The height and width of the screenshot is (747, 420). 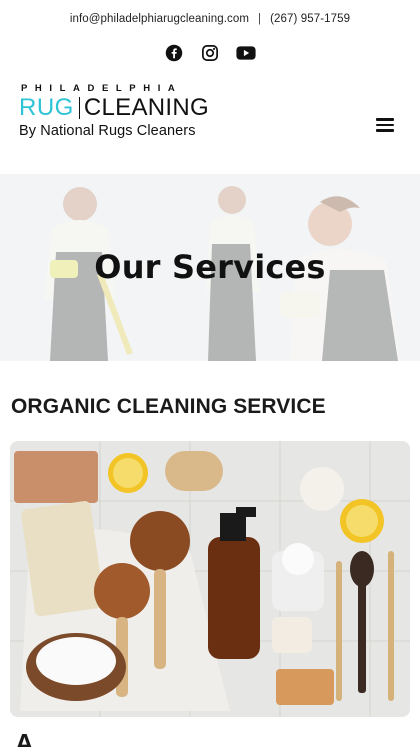 I want to click on logo-divider, so click(x=79, y=108).